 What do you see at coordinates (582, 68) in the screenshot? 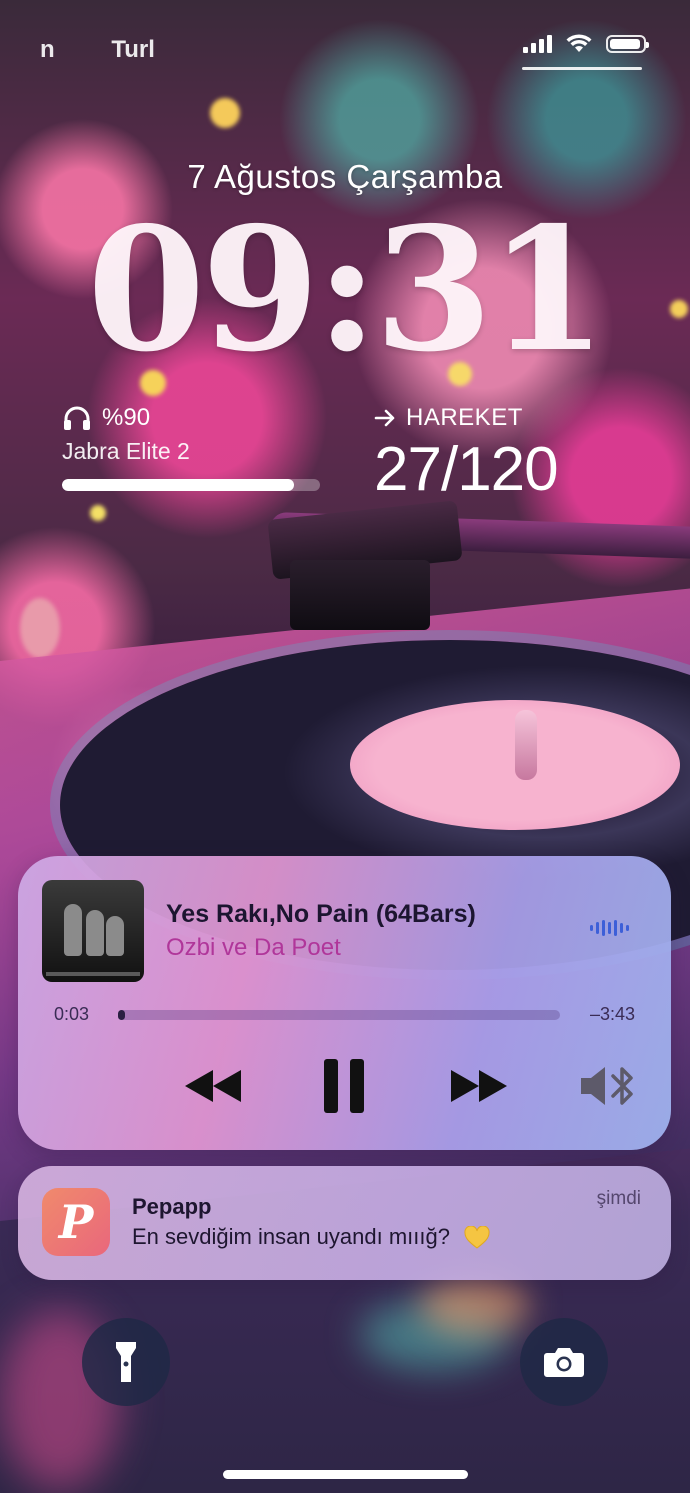
I see `status-bar-underline` at bounding box center [582, 68].